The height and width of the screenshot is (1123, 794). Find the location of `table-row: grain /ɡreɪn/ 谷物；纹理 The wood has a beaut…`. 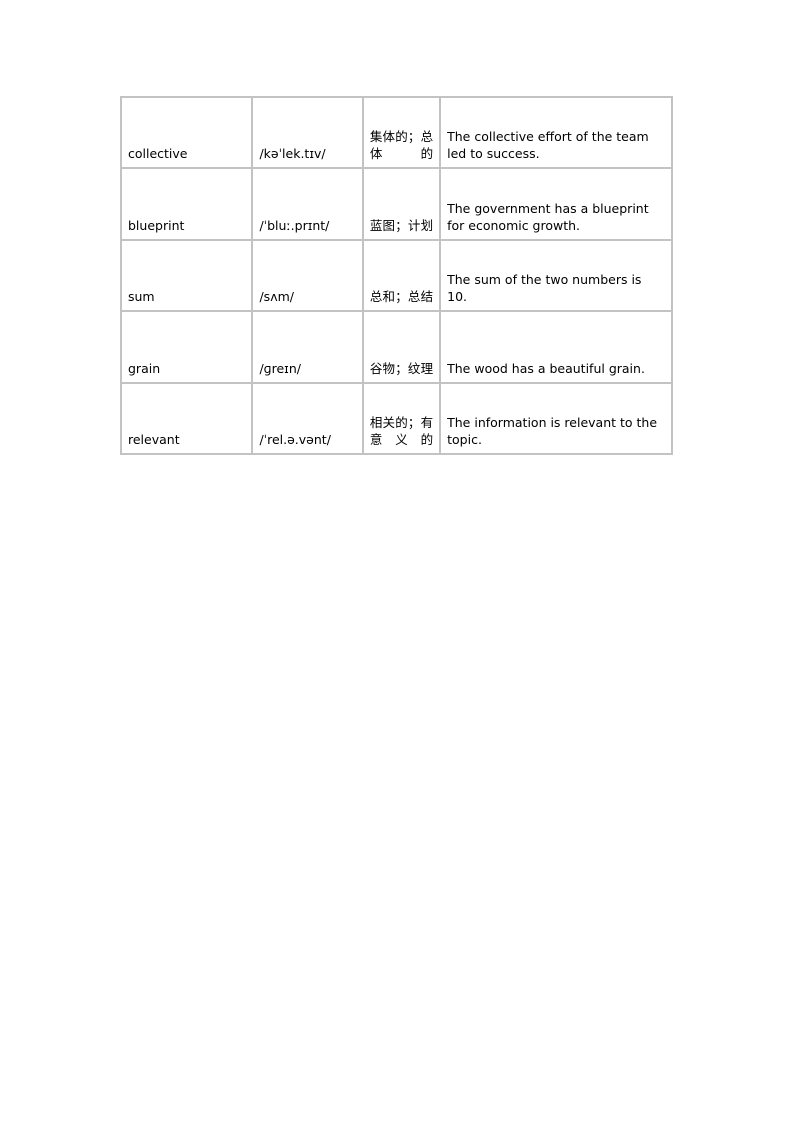

table-row: grain /ɡreɪn/ 谷物；纹理 The wood has a beaut… is located at coordinates (396, 347).